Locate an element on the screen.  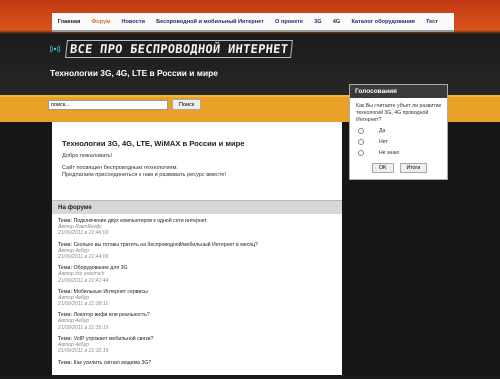
search-input is located at coordinates (108, 104).